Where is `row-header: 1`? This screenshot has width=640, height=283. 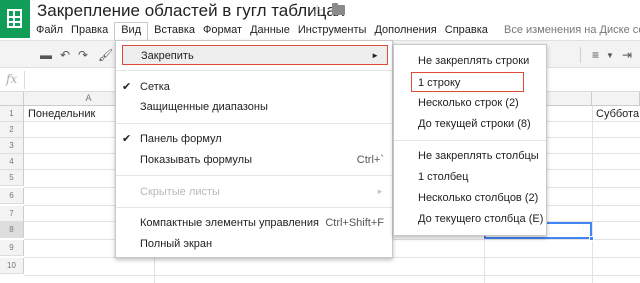 row-header: 1 is located at coordinates (12, 114).